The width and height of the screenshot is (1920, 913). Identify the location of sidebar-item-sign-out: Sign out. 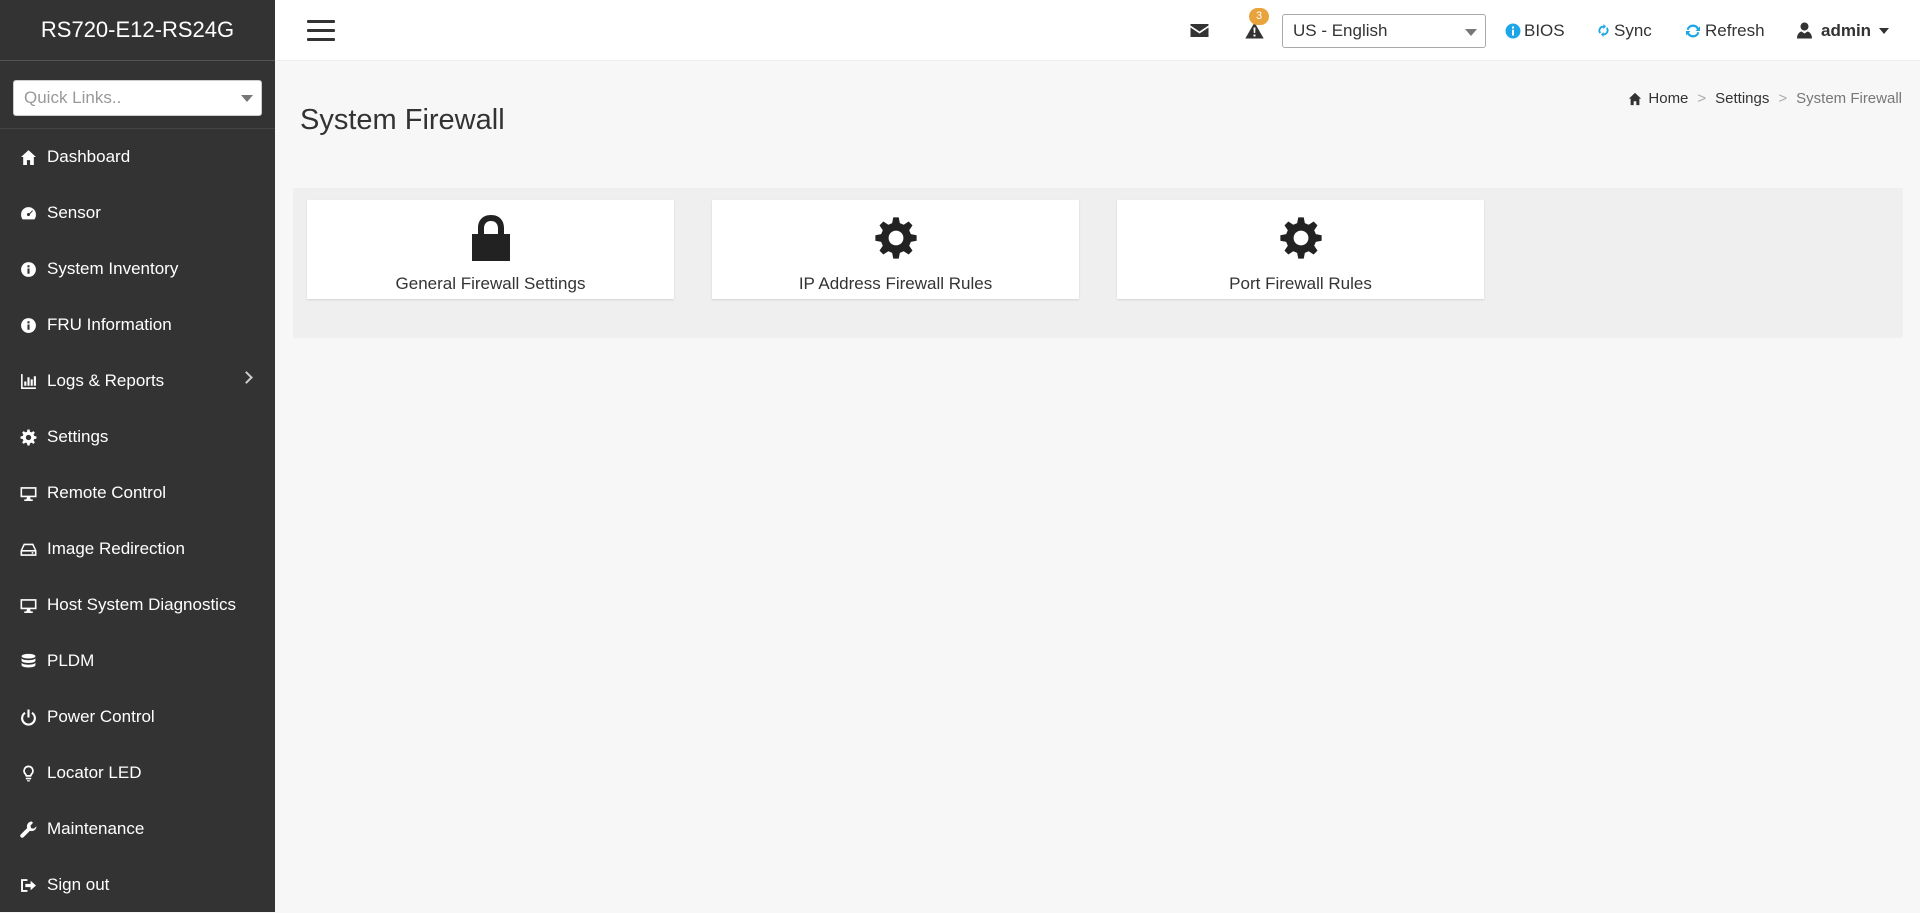
(137, 885).